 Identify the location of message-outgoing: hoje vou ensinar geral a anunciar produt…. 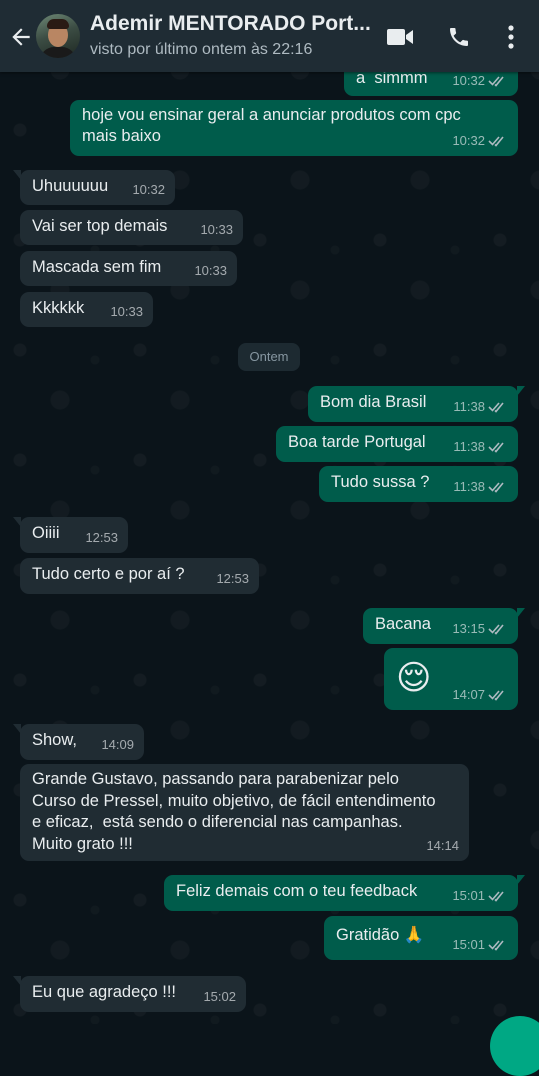
(294, 128).